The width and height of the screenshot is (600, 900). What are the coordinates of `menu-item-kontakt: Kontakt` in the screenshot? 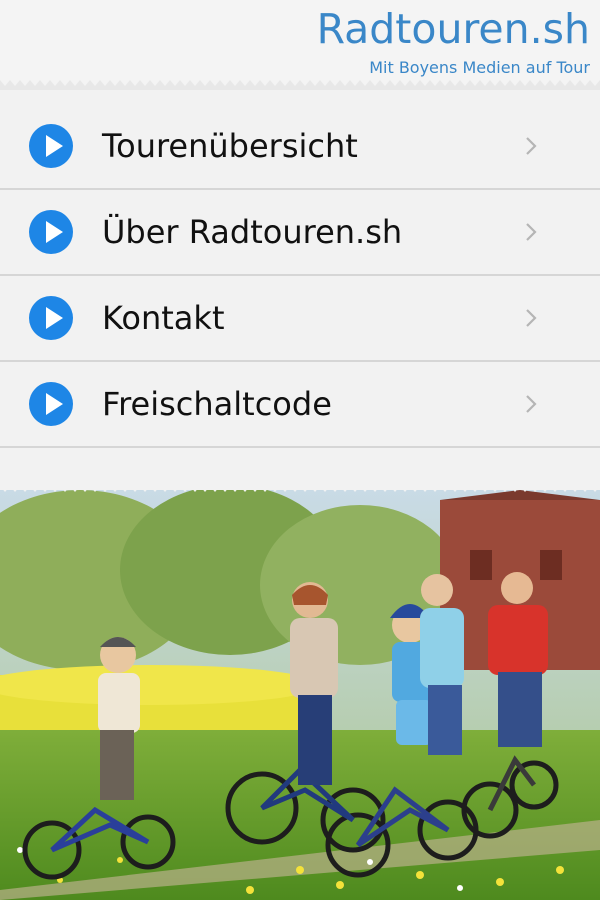 It's located at (300, 319).